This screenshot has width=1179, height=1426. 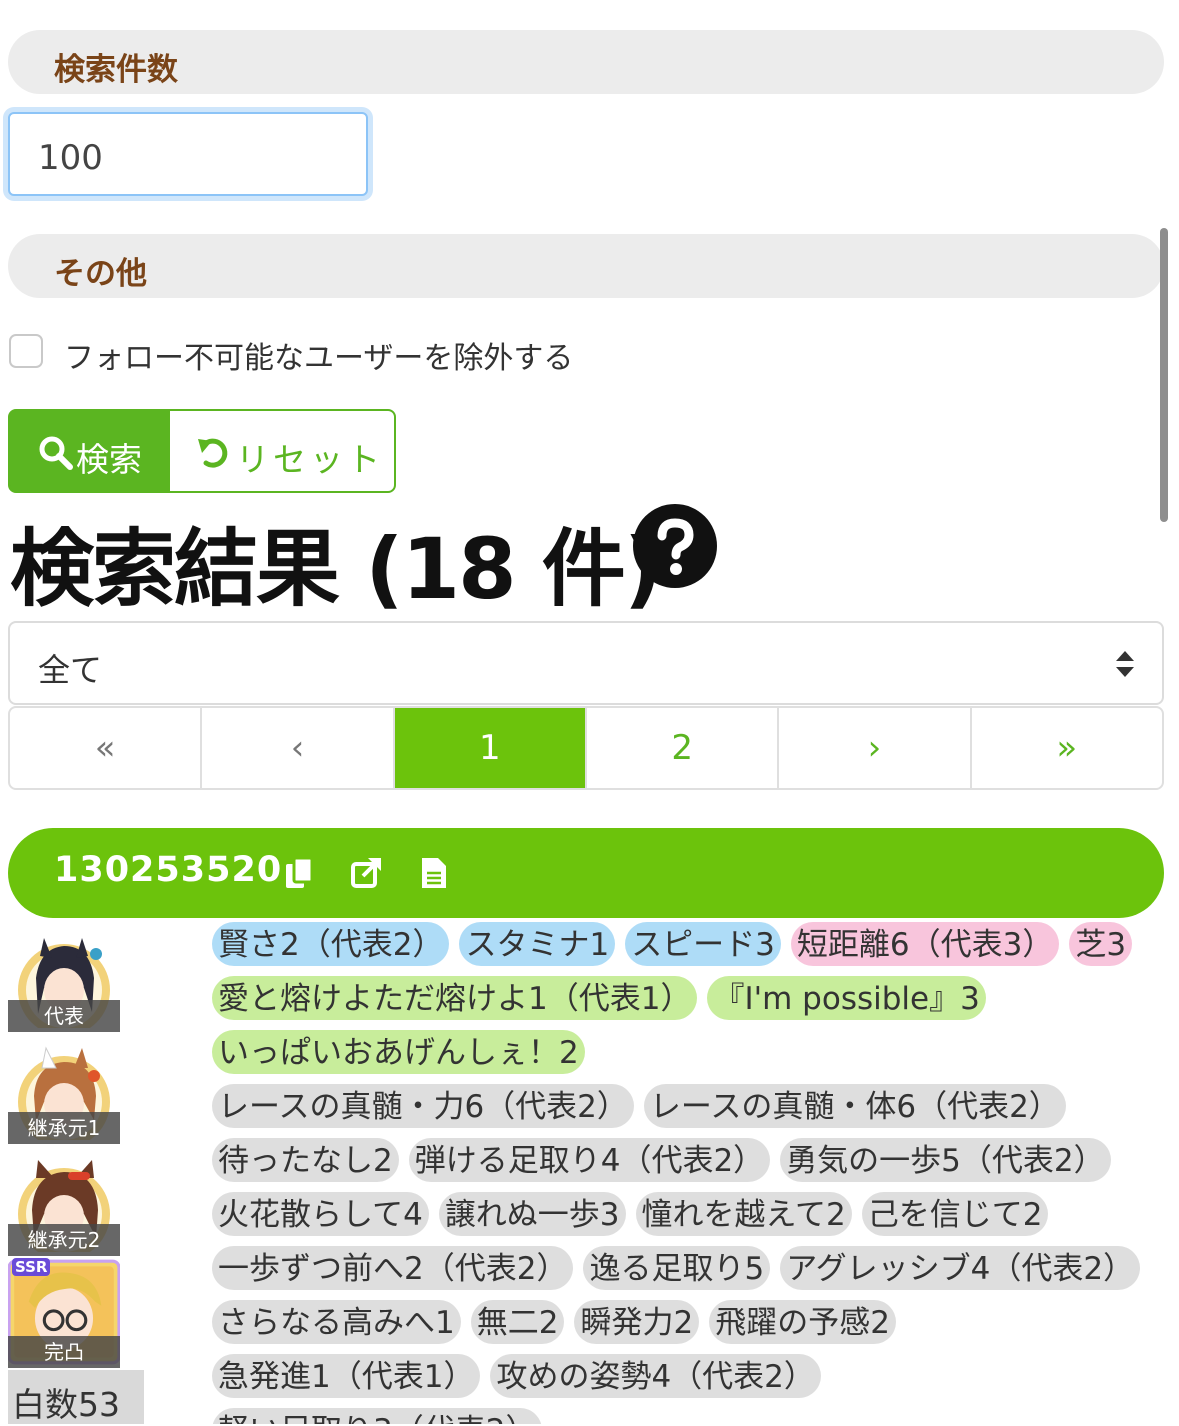 I want to click on factor-tag: 逸る足取り5, so click(x=677, y=1268).